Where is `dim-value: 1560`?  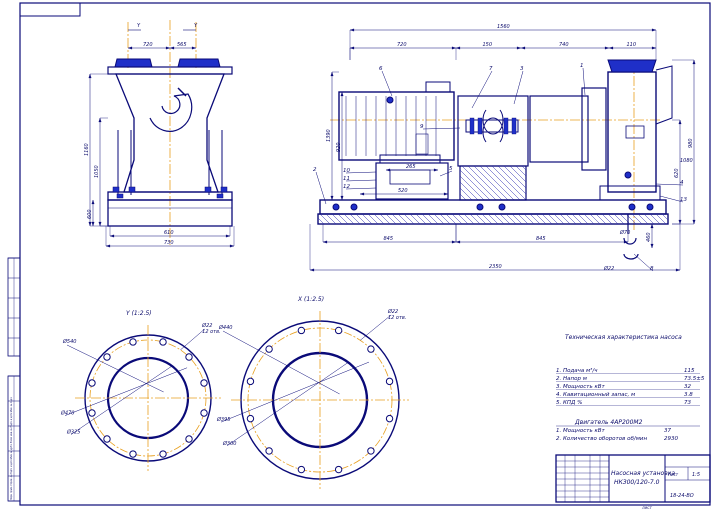
dim-value: 1560 is located at coordinates (503, 27).